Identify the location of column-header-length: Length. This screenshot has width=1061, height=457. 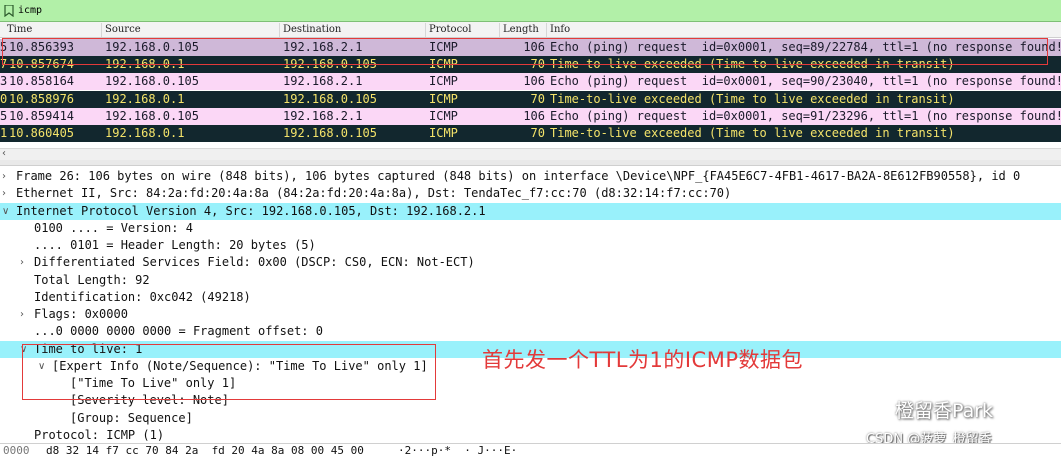
(519, 30).